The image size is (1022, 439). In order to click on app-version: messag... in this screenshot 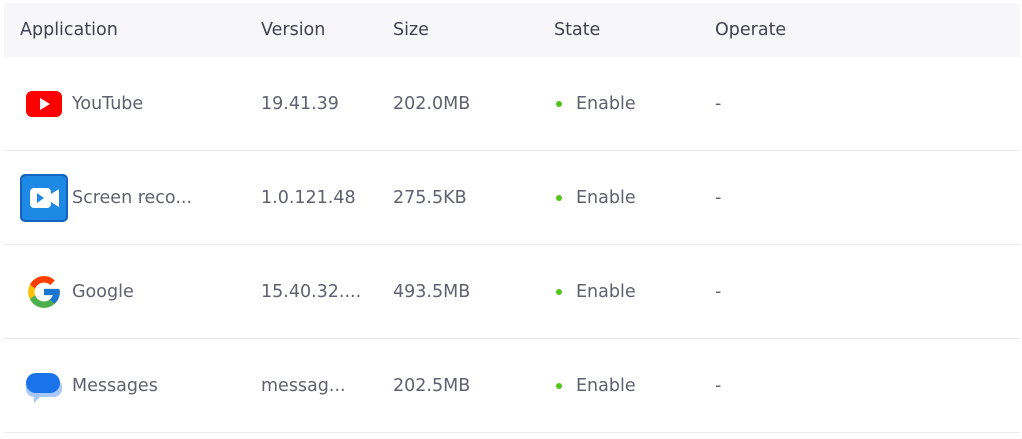, I will do `click(303, 385)`.